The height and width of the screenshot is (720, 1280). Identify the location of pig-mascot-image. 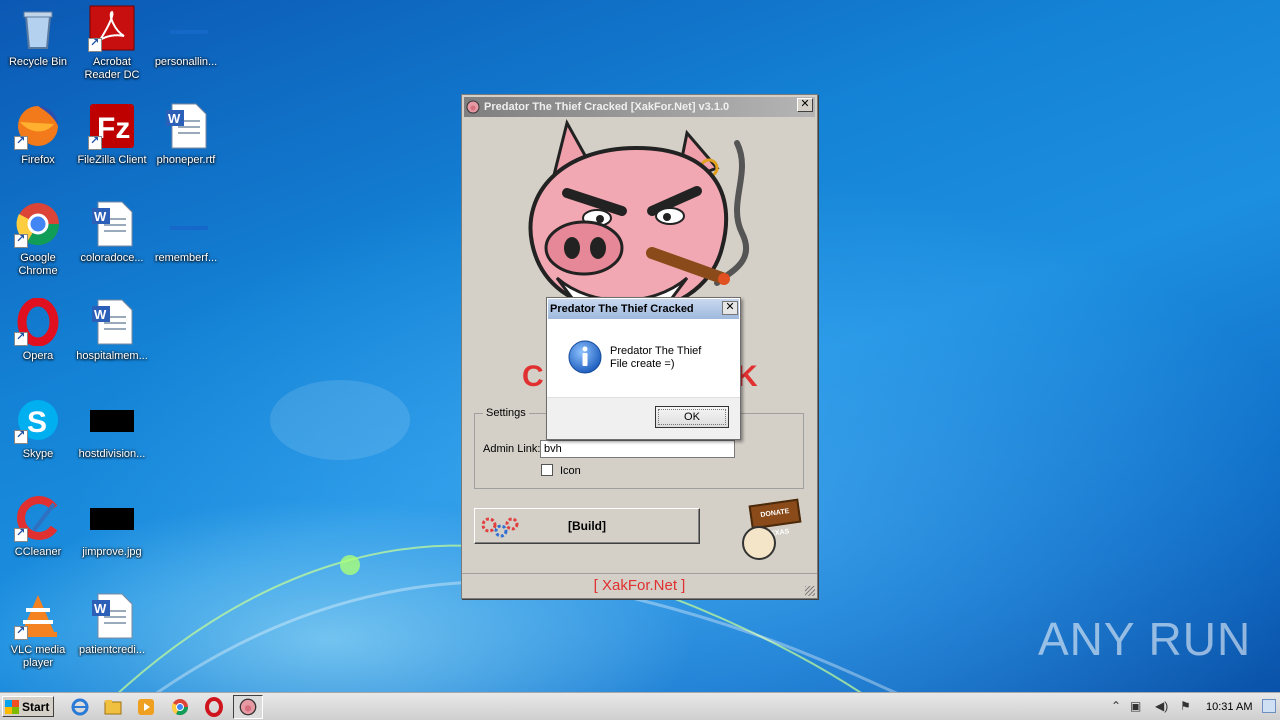
(639, 216).